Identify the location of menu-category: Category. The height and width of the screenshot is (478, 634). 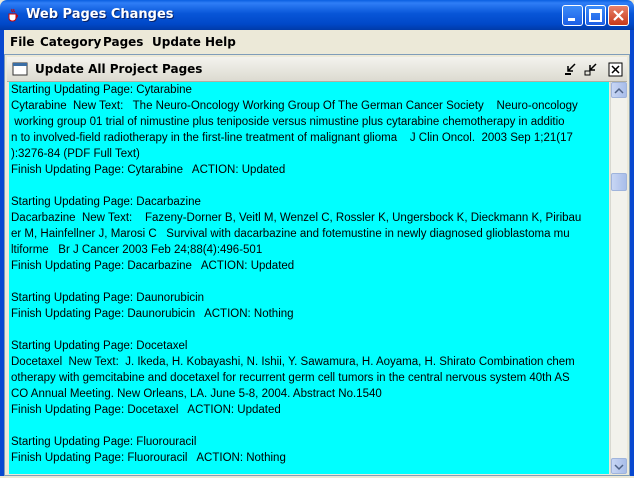
(70, 42).